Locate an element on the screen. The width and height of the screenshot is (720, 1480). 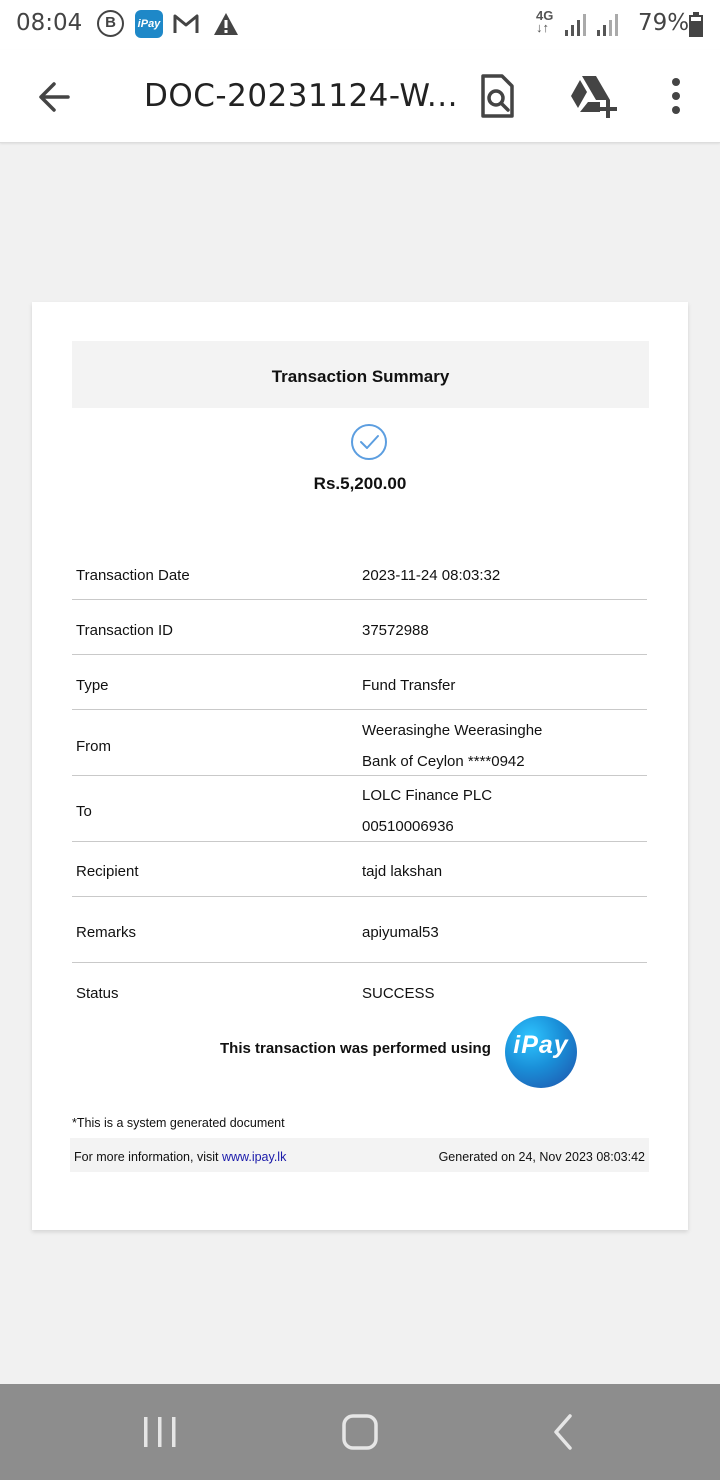
warning-icon is located at coordinates (226, 24).